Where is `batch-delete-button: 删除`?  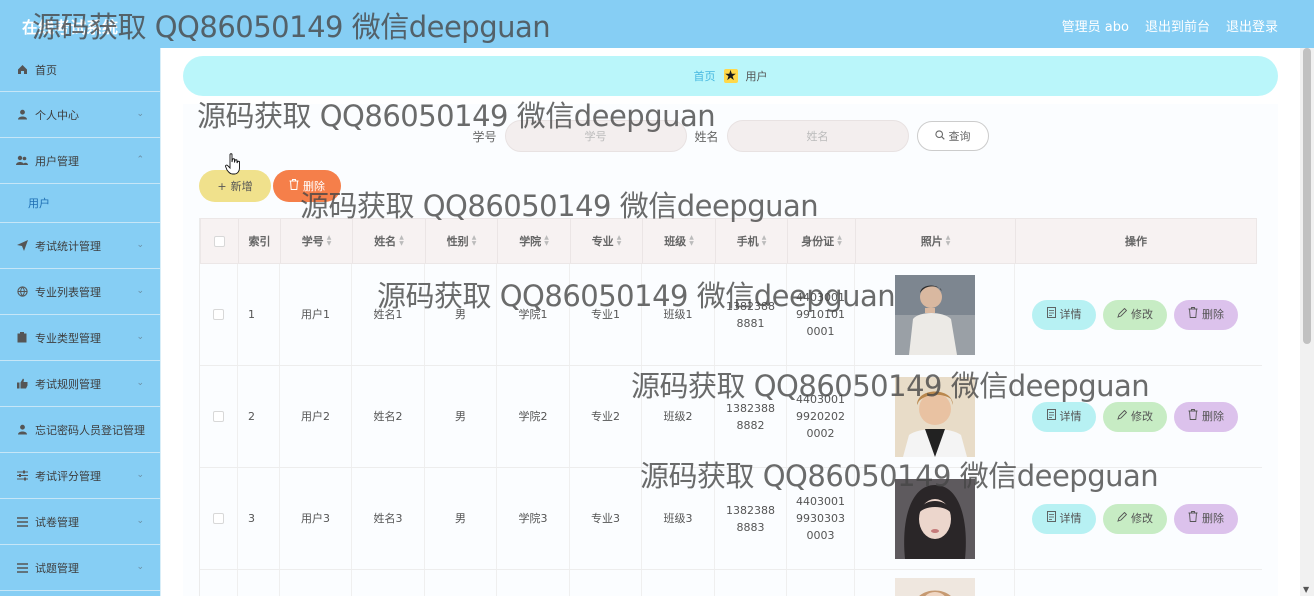
batch-delete-button: 删除 is located at coordinates (307, 186).